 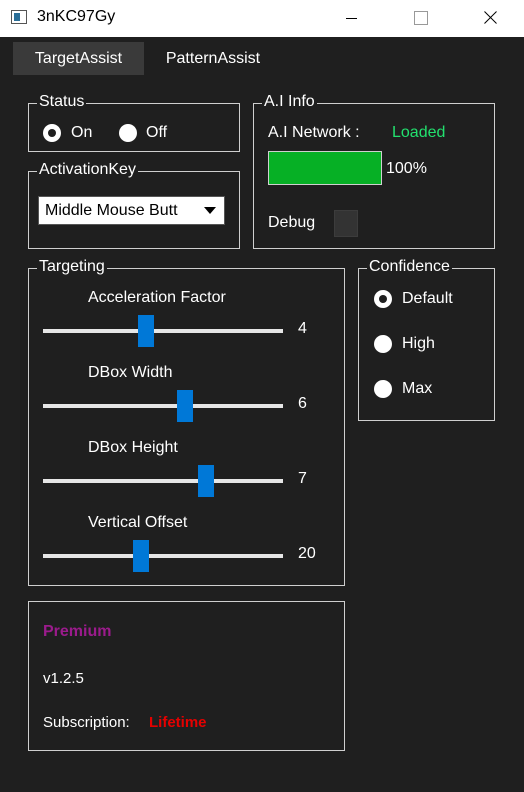 What do you see at coordinates (130, 372) in the screenshot?
I see `dbox-width-label: DBox Width` at bounding box center [130, 372].